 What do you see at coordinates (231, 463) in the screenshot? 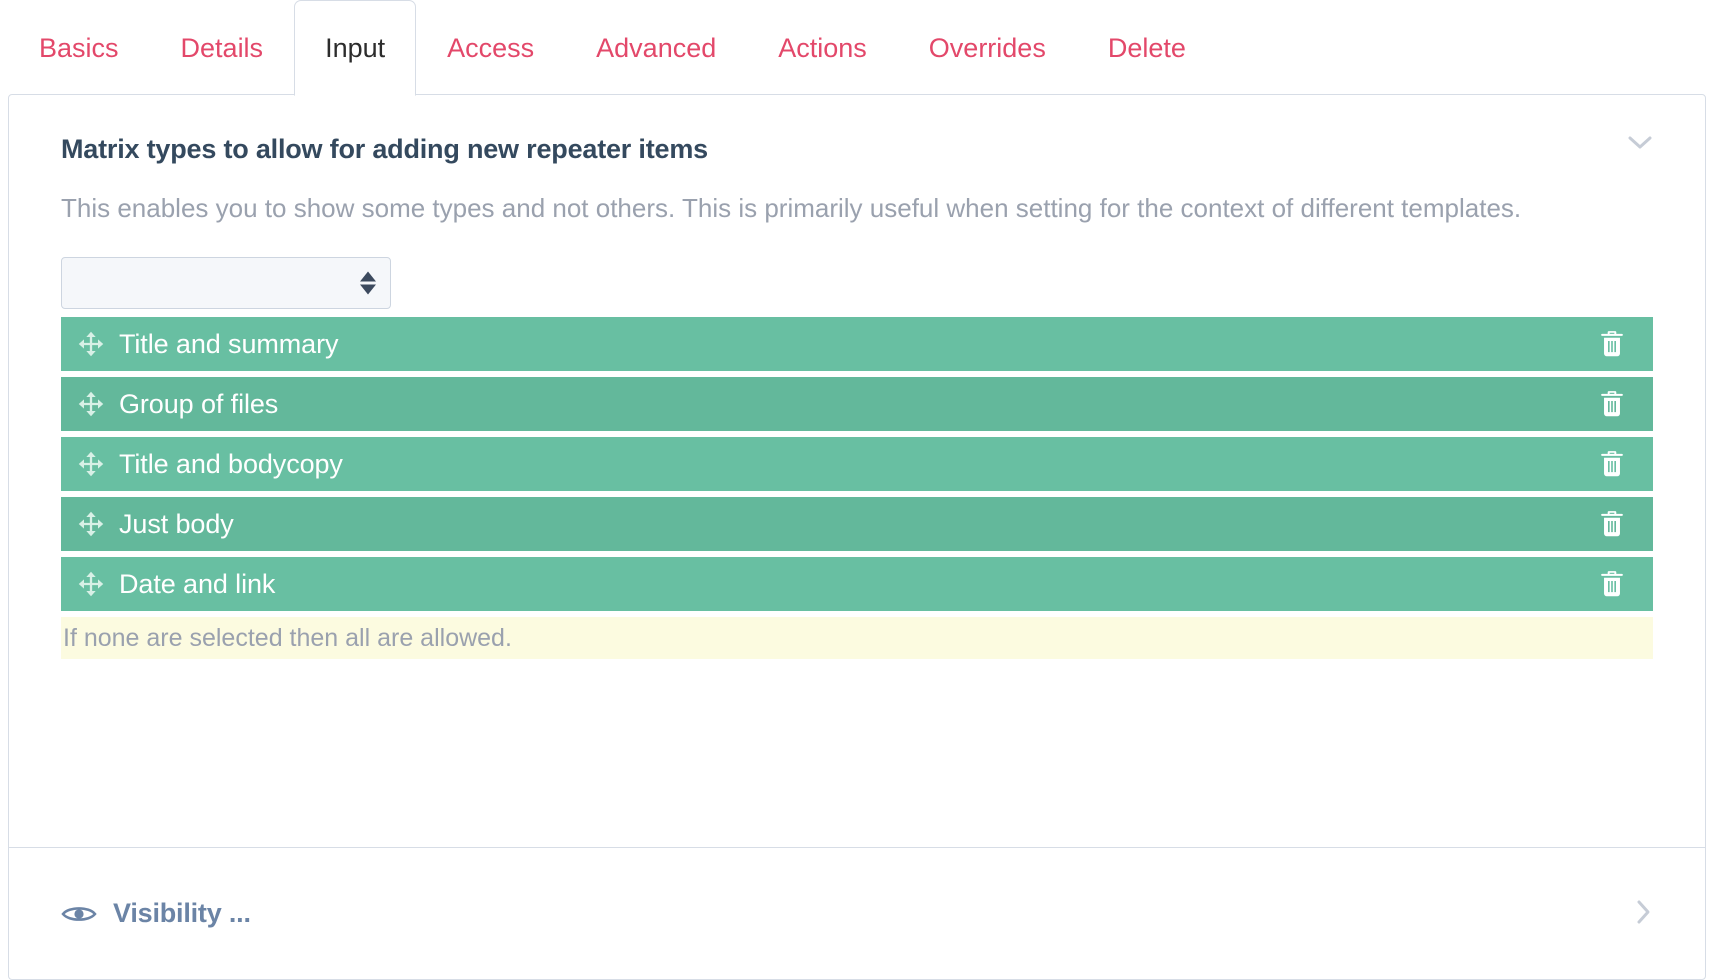
I see `list-item-label: Title and bodycopy` at bounding box center [231, 463].